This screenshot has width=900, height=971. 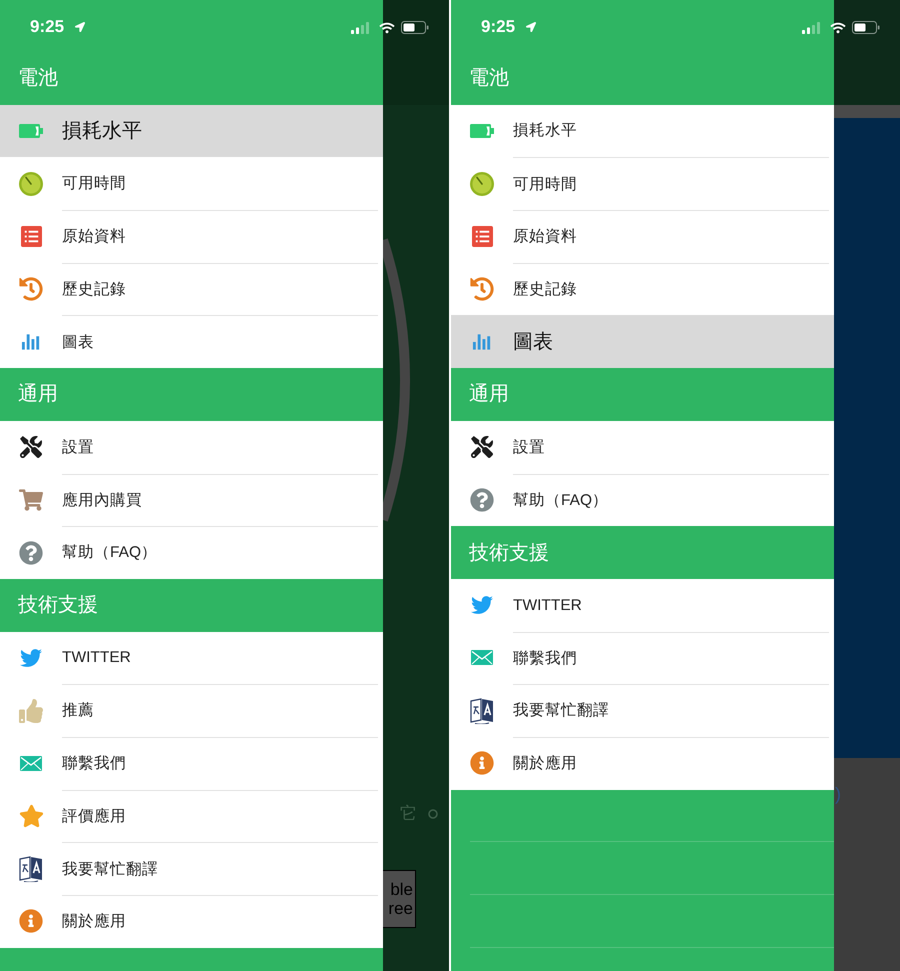 What do you see at coordinates (191, 131) in the screenshot?
I see `menu-item: 損耗水平` at bounding box center [191, 131].